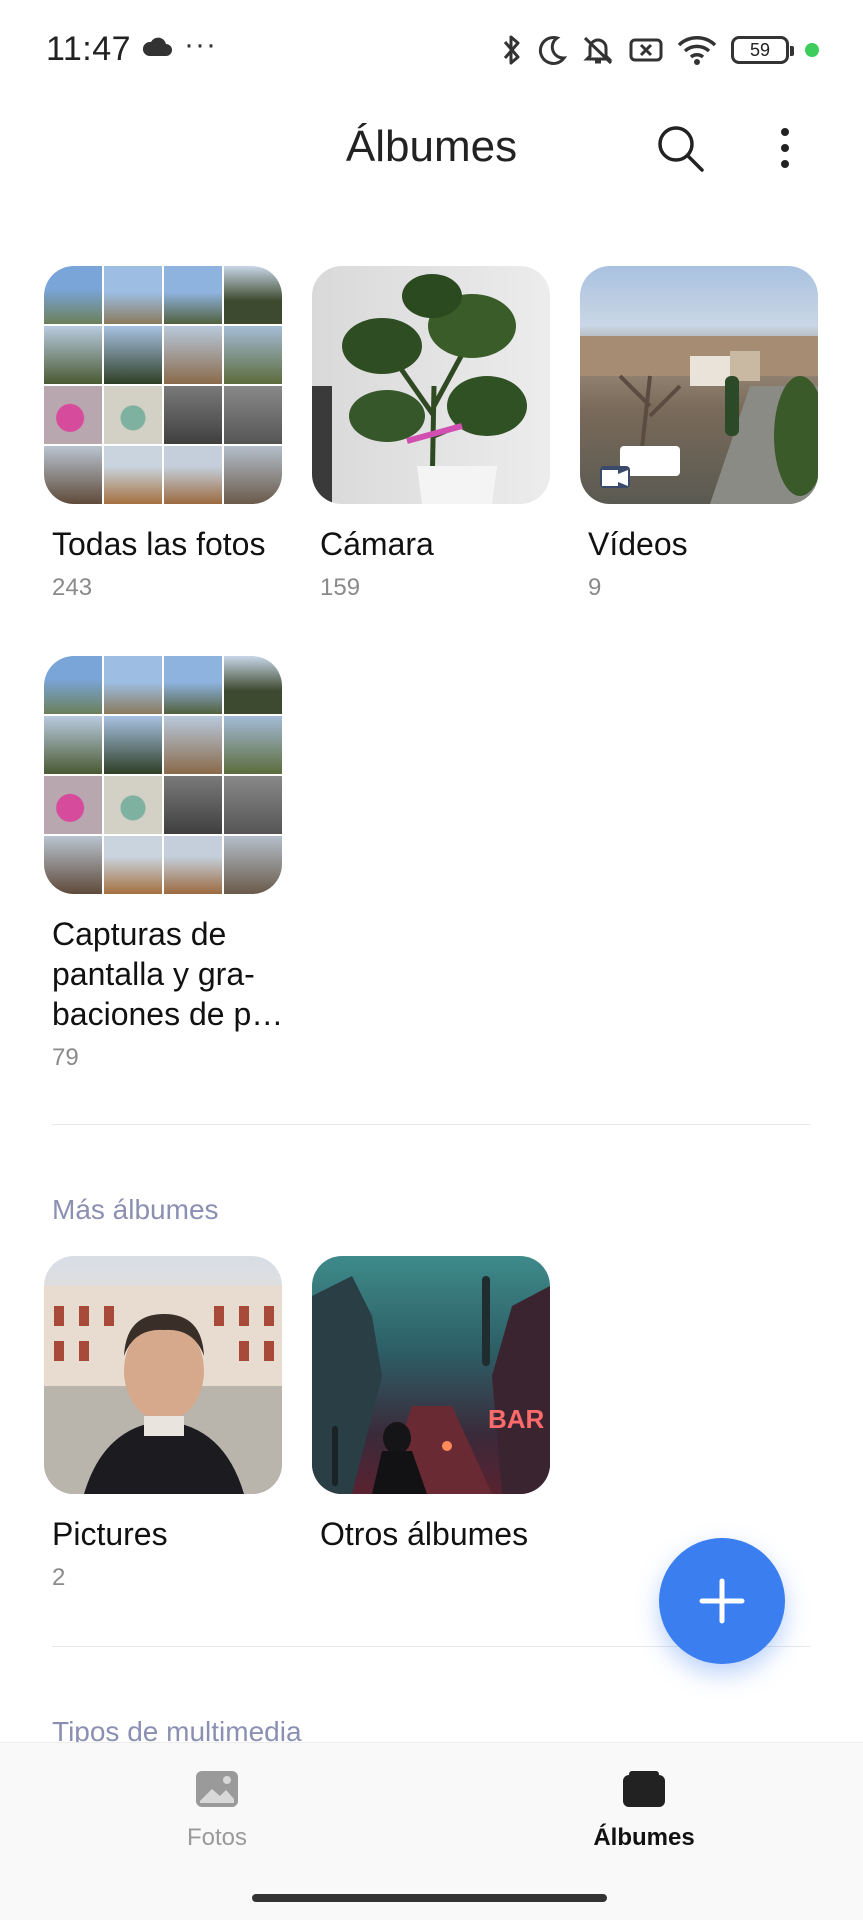 Image resolution: width=863 pixels, height=1920 pixels. Describe the element at coordinates (699, 420) in the screenshot. I see `street-image` at that location.